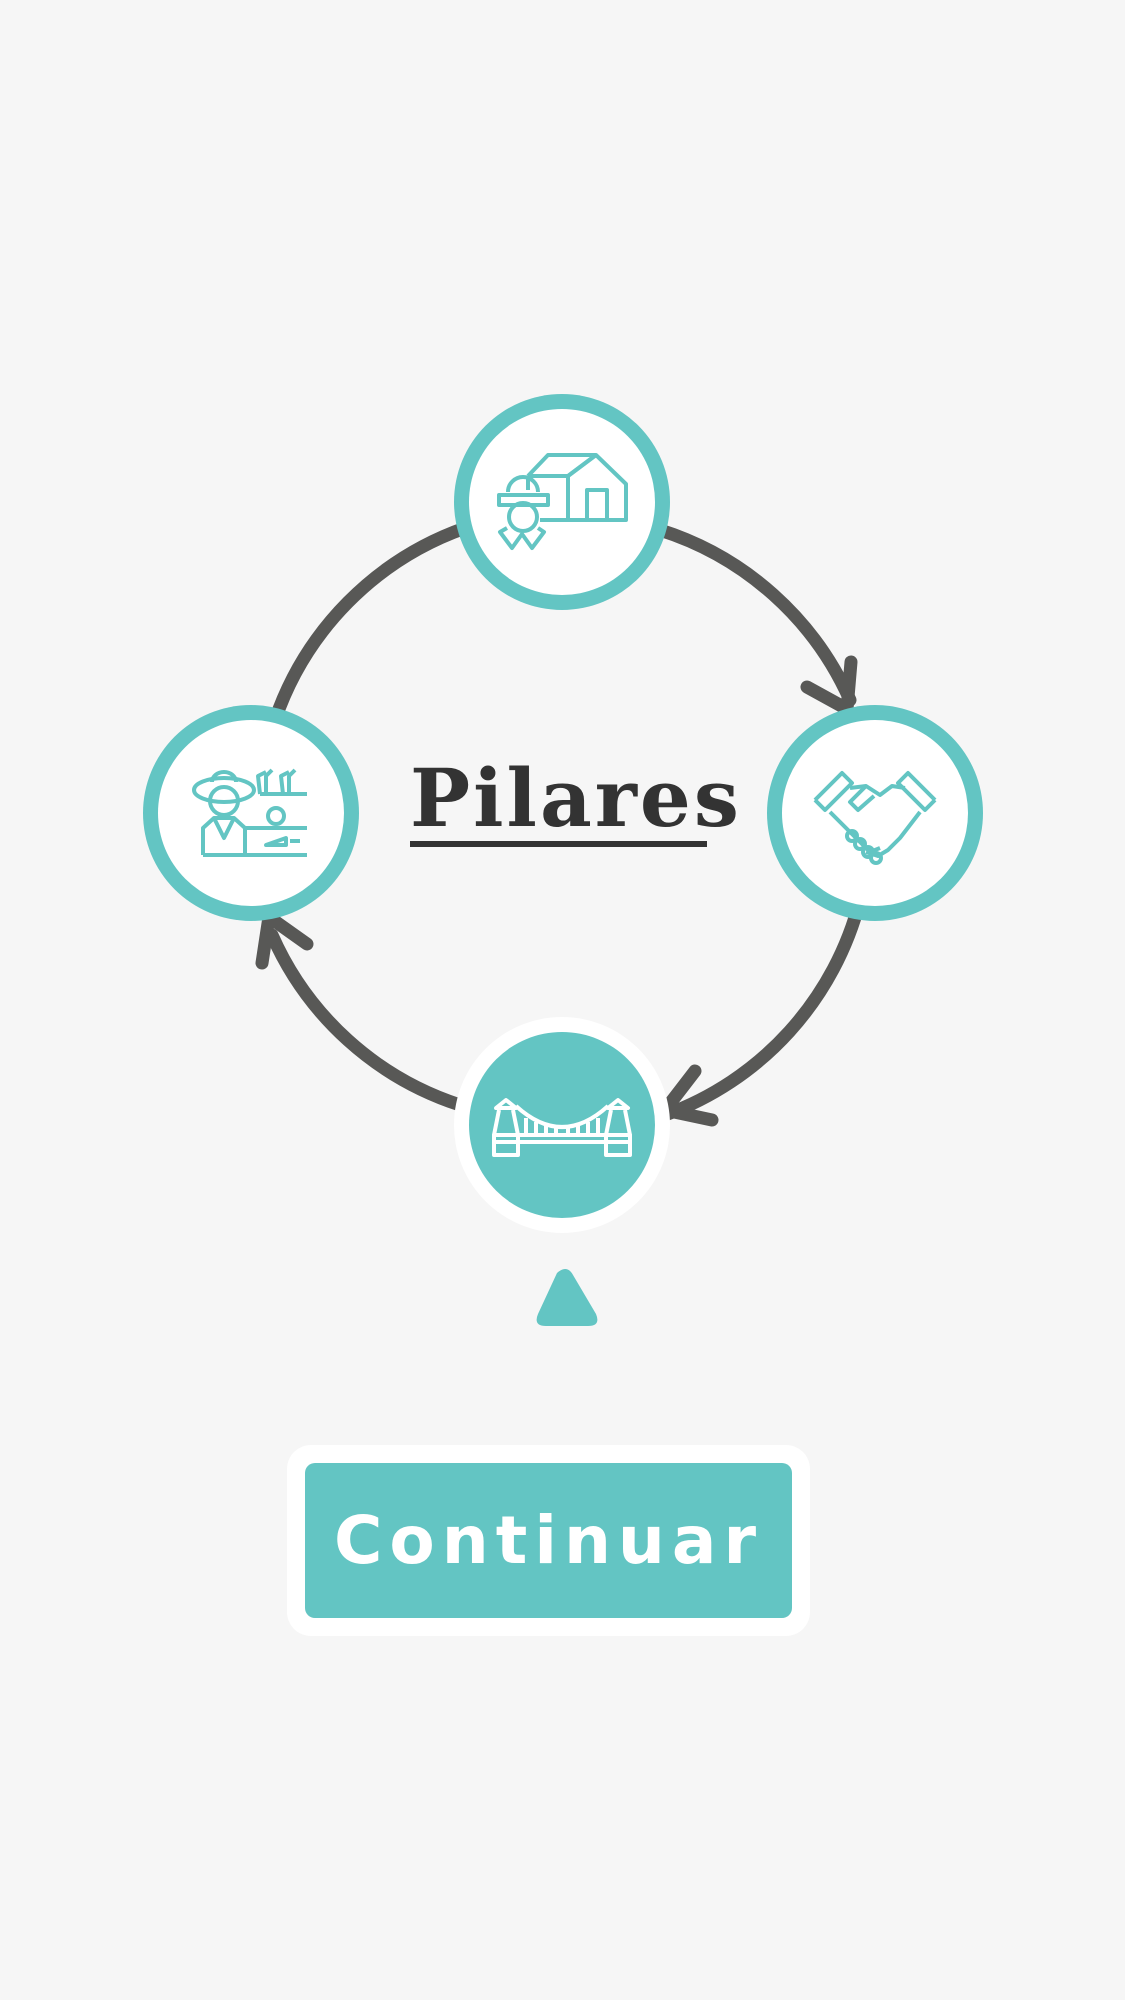 The width and height of the screenshot is (1125, 2000). Describe the element at coordinates (370, 624) in the screenshot. I see `arc-left-top` at that location.